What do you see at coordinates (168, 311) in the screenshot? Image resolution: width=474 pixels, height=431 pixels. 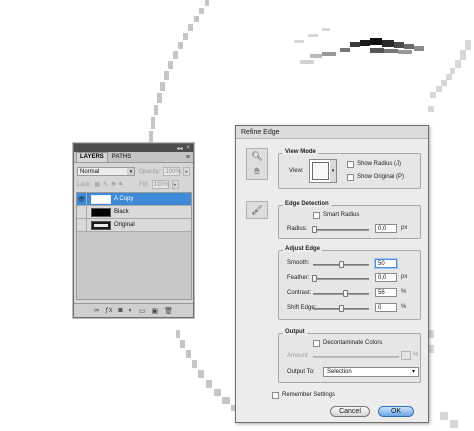 I see `delete-layer-icon: 🗑︎` at bounding box center [168, 311].